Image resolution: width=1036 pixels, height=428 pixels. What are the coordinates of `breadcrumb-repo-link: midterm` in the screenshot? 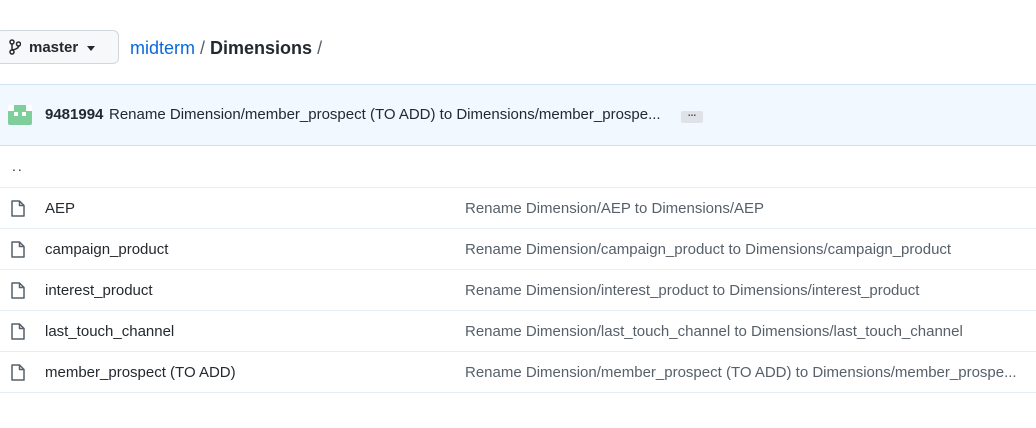 It's located at (162, 48).